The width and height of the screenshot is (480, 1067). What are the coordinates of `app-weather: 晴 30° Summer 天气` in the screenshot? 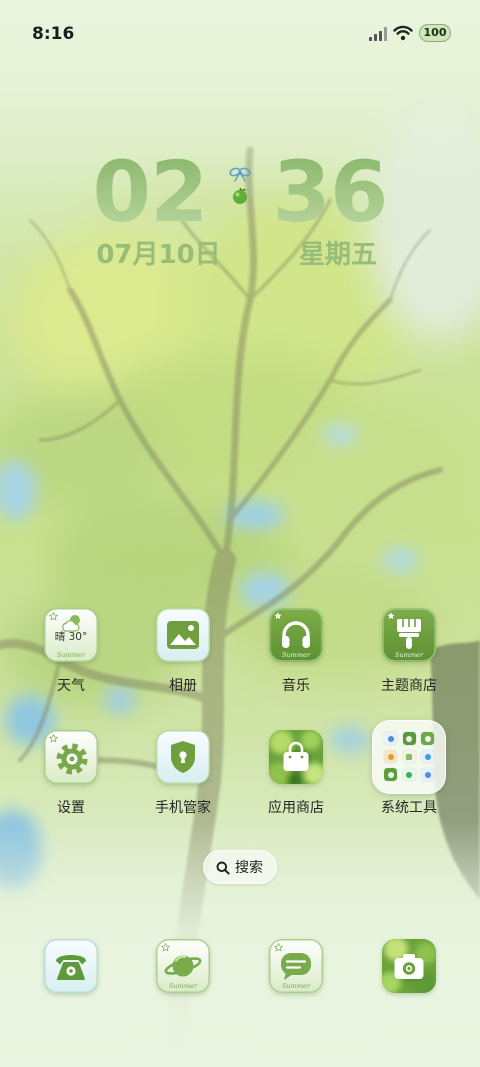 It's located at (71, 654).